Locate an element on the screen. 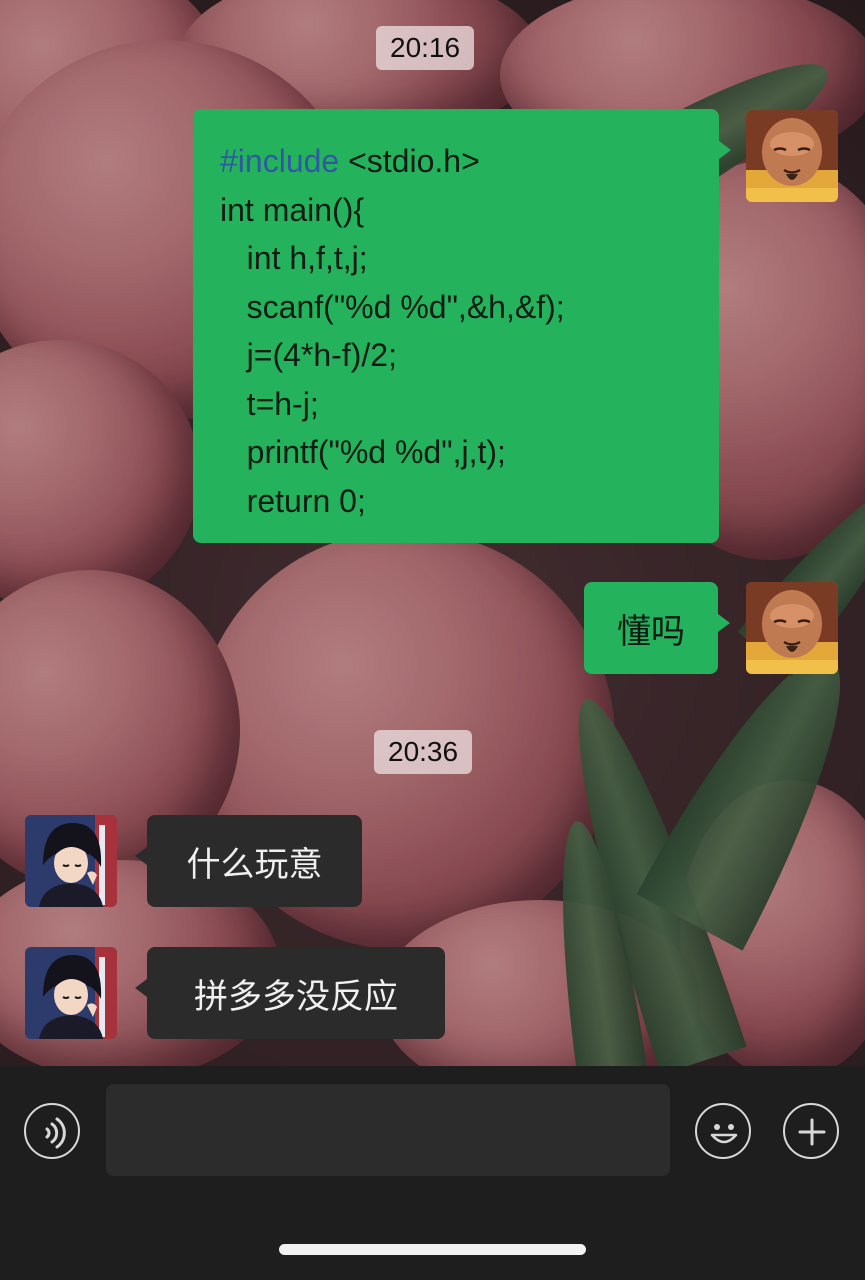  code-line: #include <stdio.h> is located at coordinates (350, 161).